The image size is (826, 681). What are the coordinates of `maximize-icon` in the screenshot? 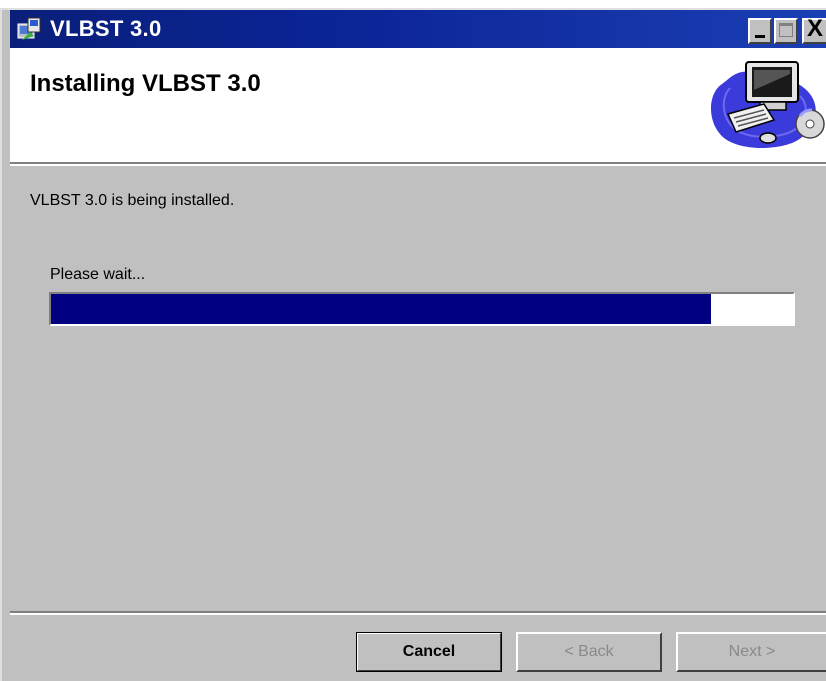 It's located at (786, 30).